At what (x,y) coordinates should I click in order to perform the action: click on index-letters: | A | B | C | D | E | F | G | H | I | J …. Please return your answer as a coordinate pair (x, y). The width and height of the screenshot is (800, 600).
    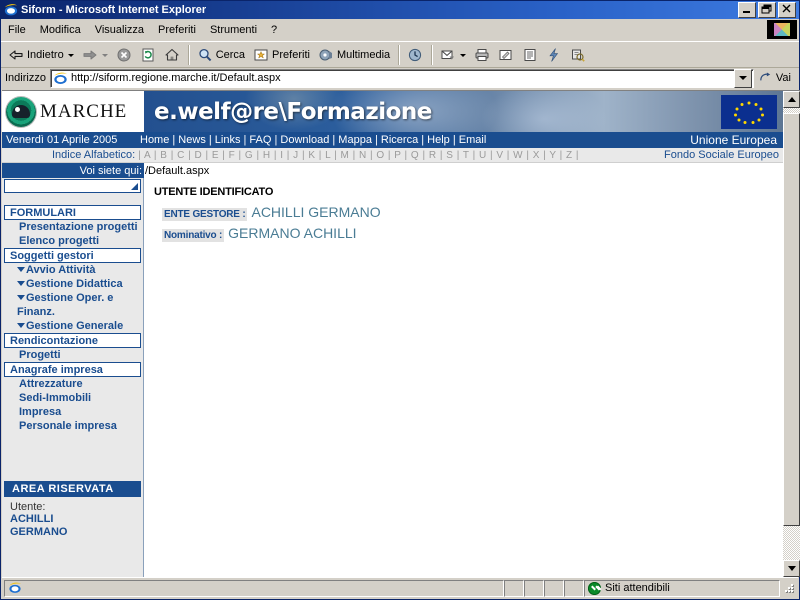
    Looking at the image, I should click on (358, 155).